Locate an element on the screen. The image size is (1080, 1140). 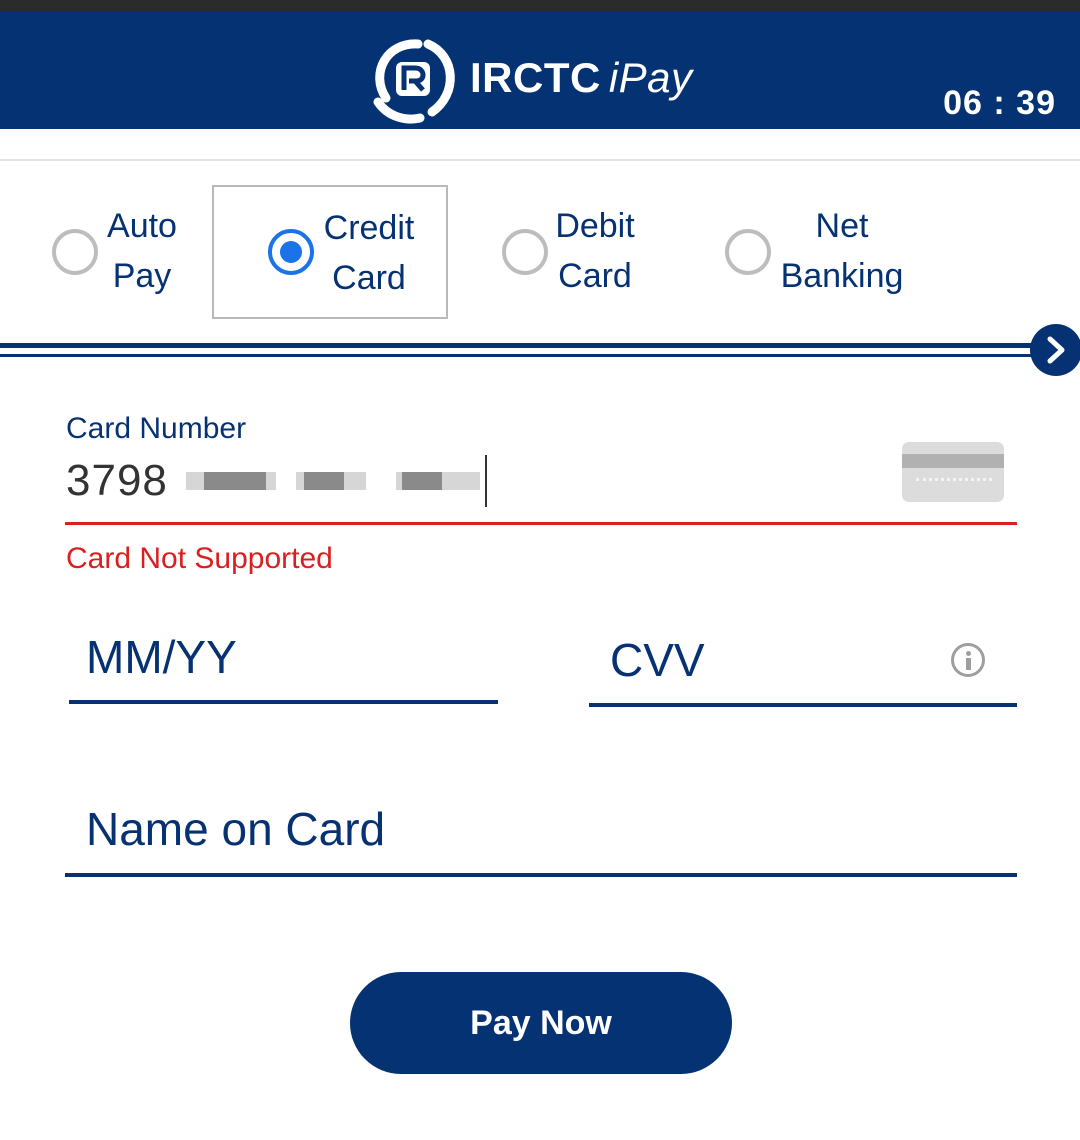
brand-title: IRCTC iPay is located at coordinates (581, 78).